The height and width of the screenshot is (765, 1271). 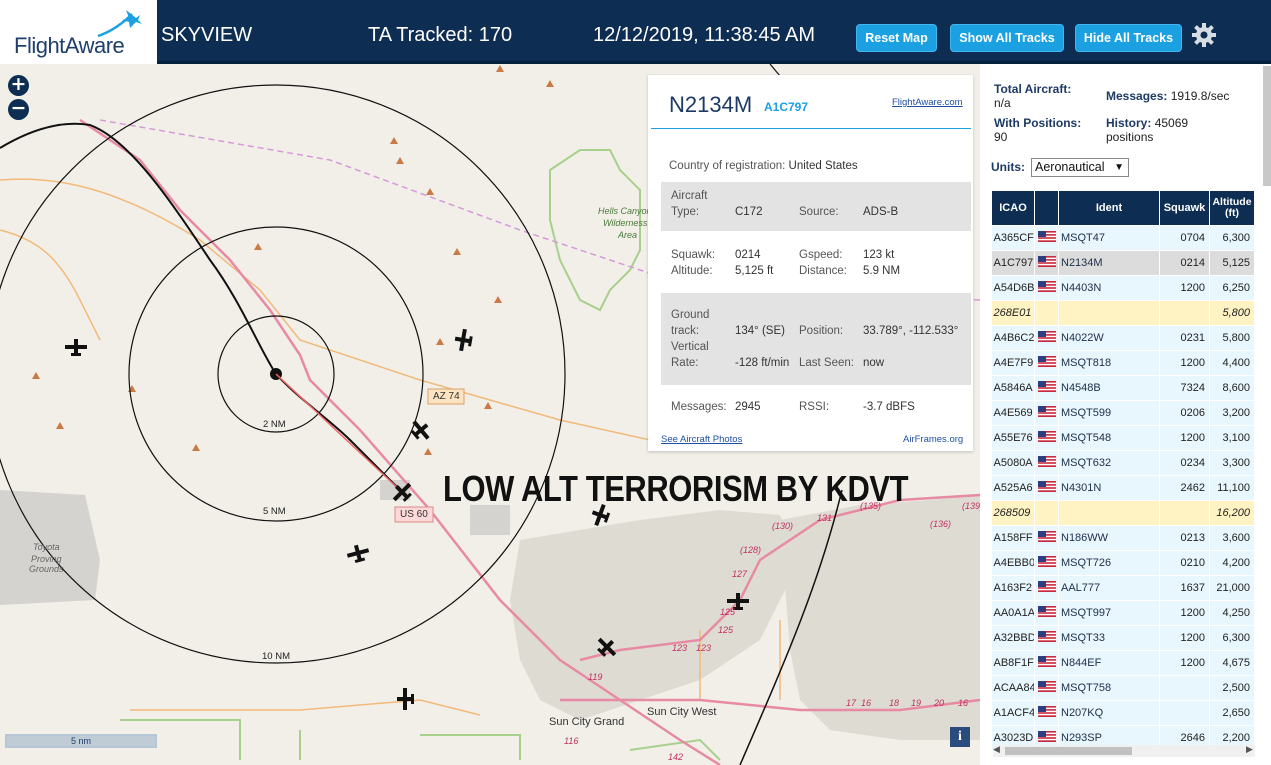 What do you see at coordinates (1109, 513) in the screenshot?
I see `row-ident` at bounding box center [1109, 513].